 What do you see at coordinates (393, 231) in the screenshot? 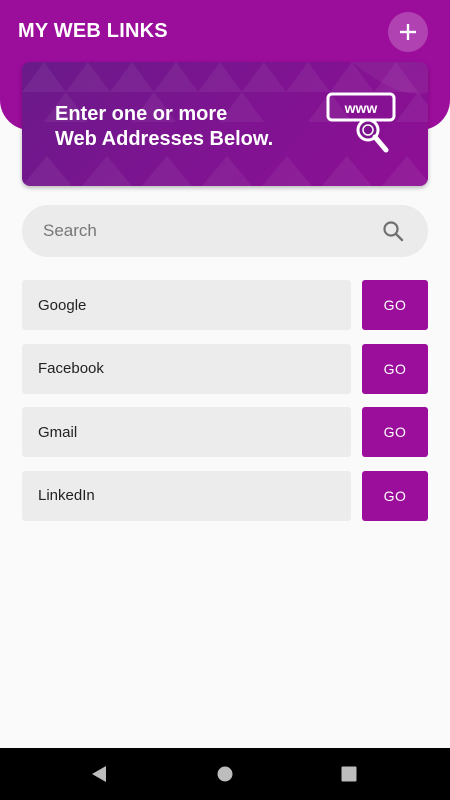
I see `search-icon` at bounding box center [393, 231].